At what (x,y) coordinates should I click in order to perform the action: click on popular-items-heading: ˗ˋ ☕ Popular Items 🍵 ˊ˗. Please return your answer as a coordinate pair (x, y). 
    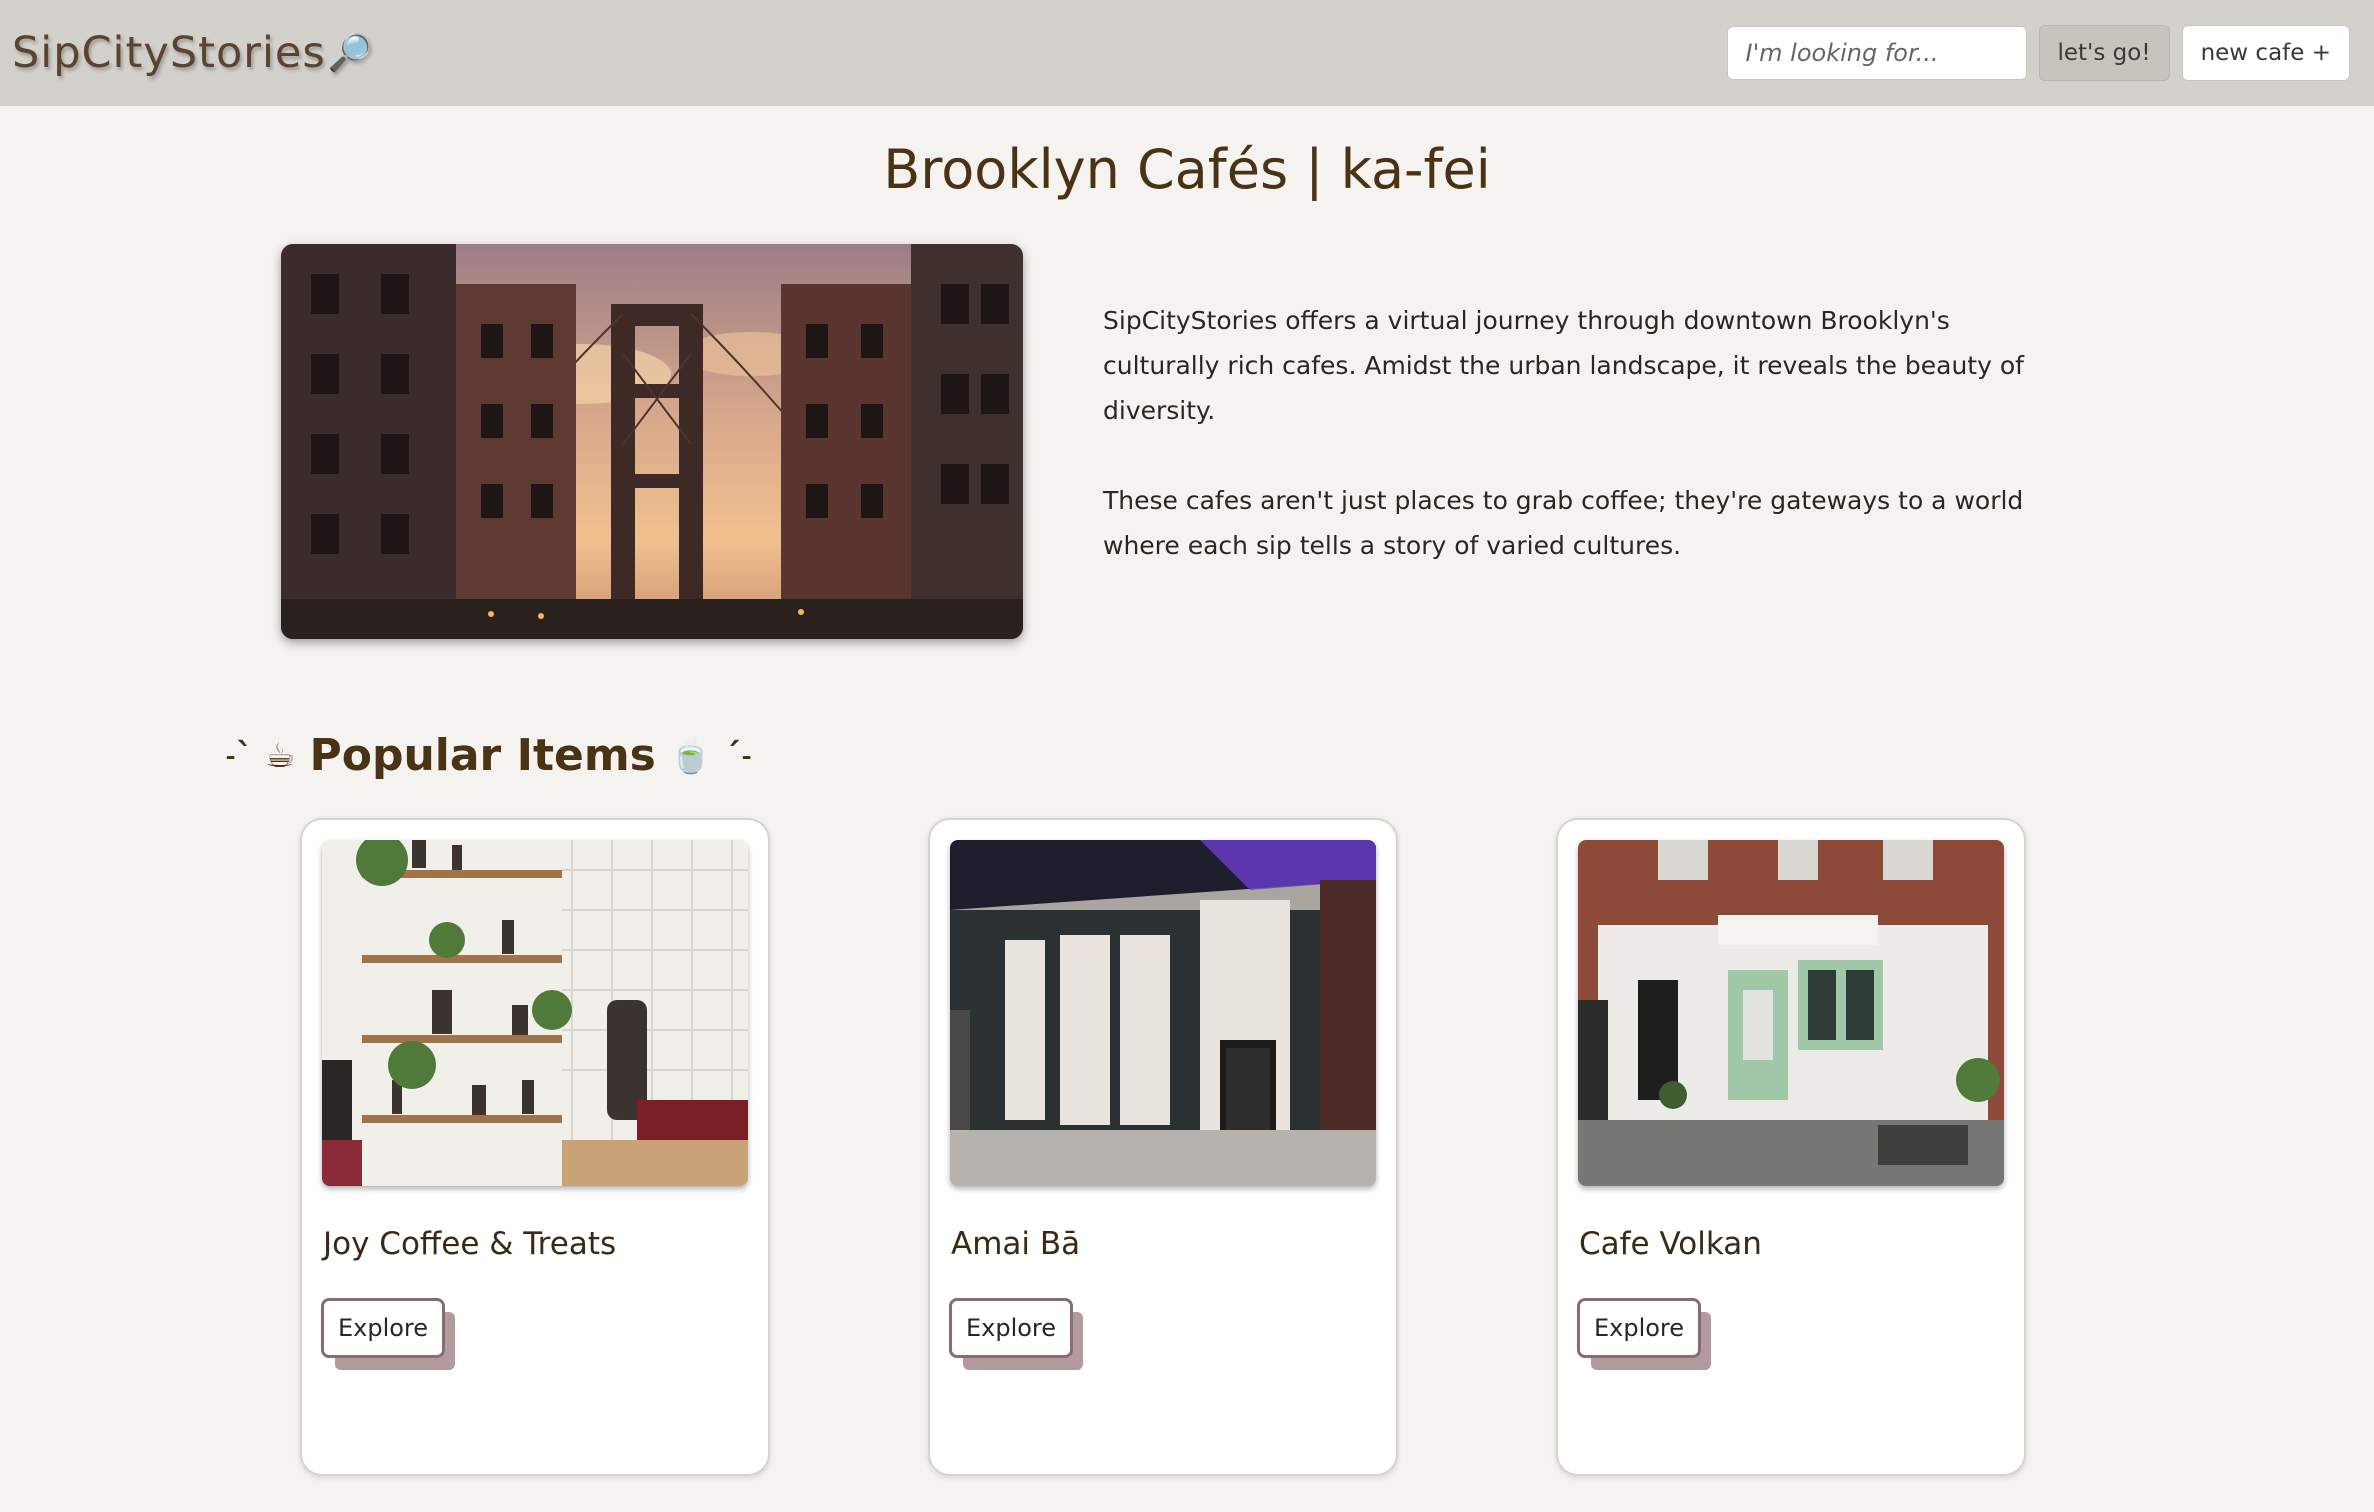
    Looking at the image, I should click on (488, 755).